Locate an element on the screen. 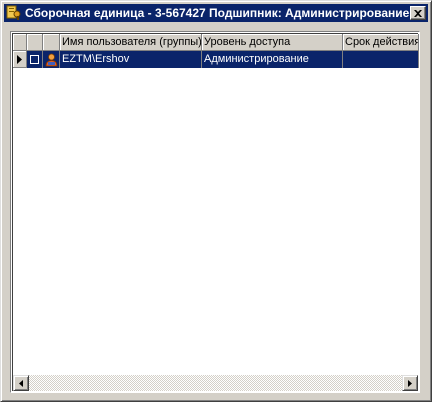 The width and height of the screenshot is (432, 402). current-row-arrow-icon is located at coordinates (19, 59).